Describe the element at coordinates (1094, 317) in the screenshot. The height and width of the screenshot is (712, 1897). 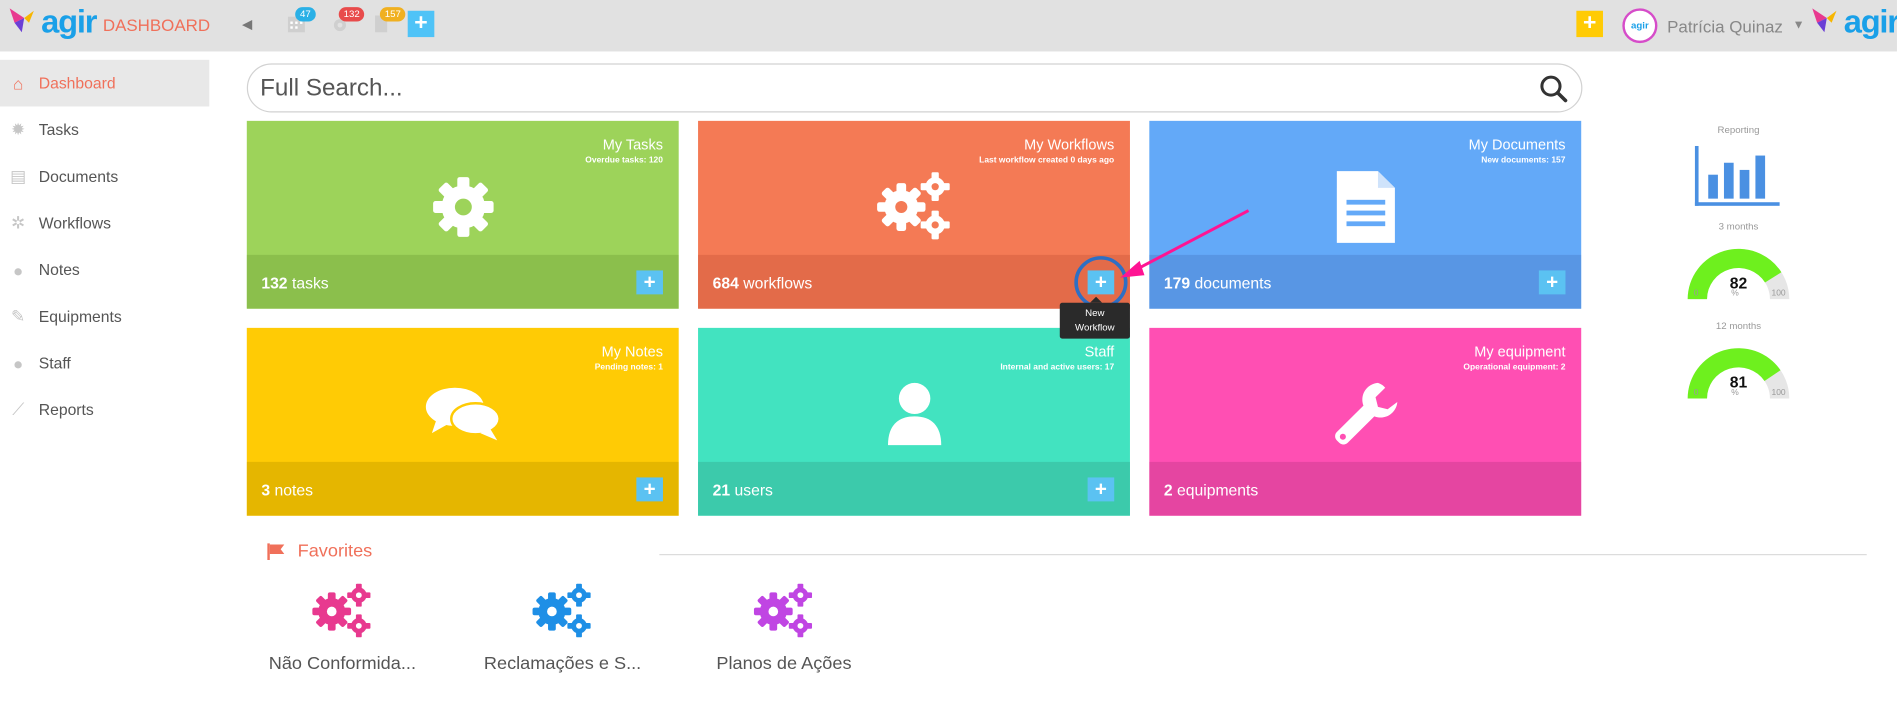
I see `new-workflow-tooltip: New Workflow` at that location.